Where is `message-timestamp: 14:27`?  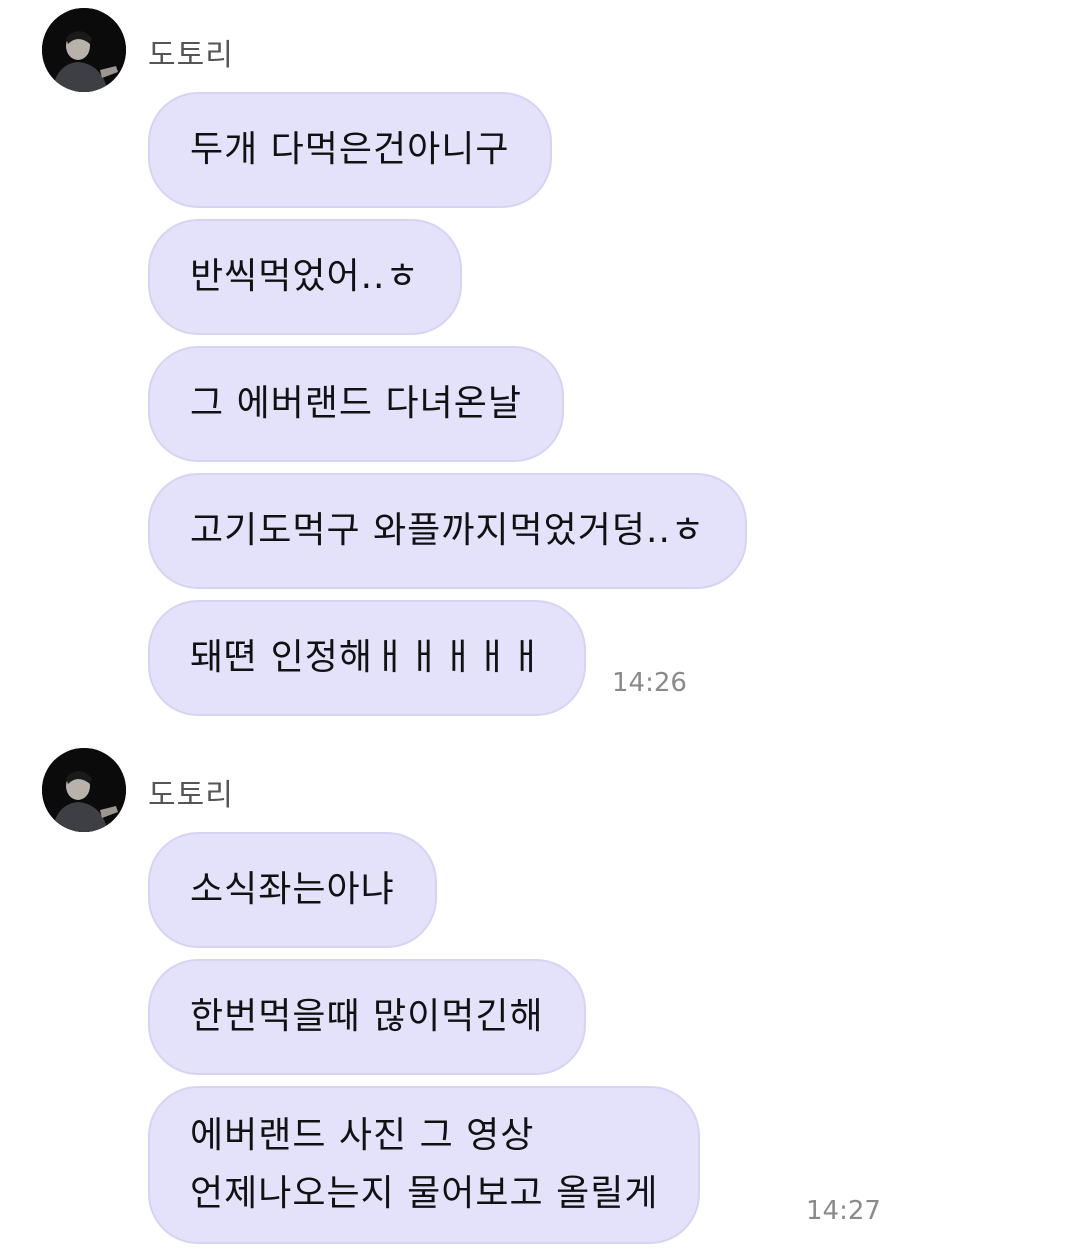
message-timestamp: 14:27 is located at coordinates (843, 1211).